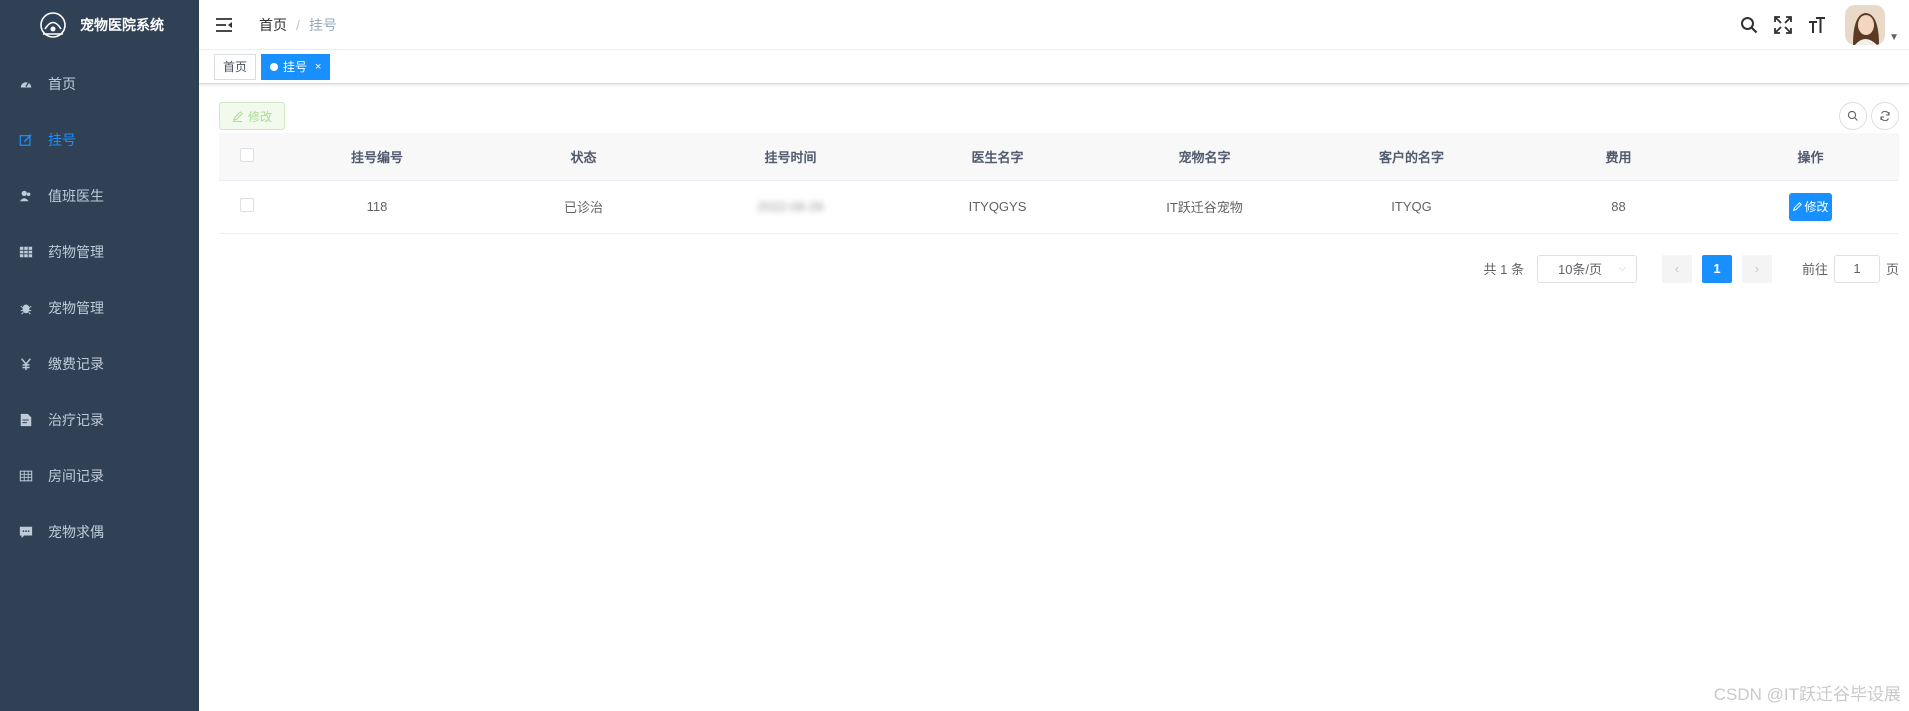  What do you see at coordinates (246, 154) in the screenshot?
I see `select-all-checkbox` at bounding box center [246, 154].